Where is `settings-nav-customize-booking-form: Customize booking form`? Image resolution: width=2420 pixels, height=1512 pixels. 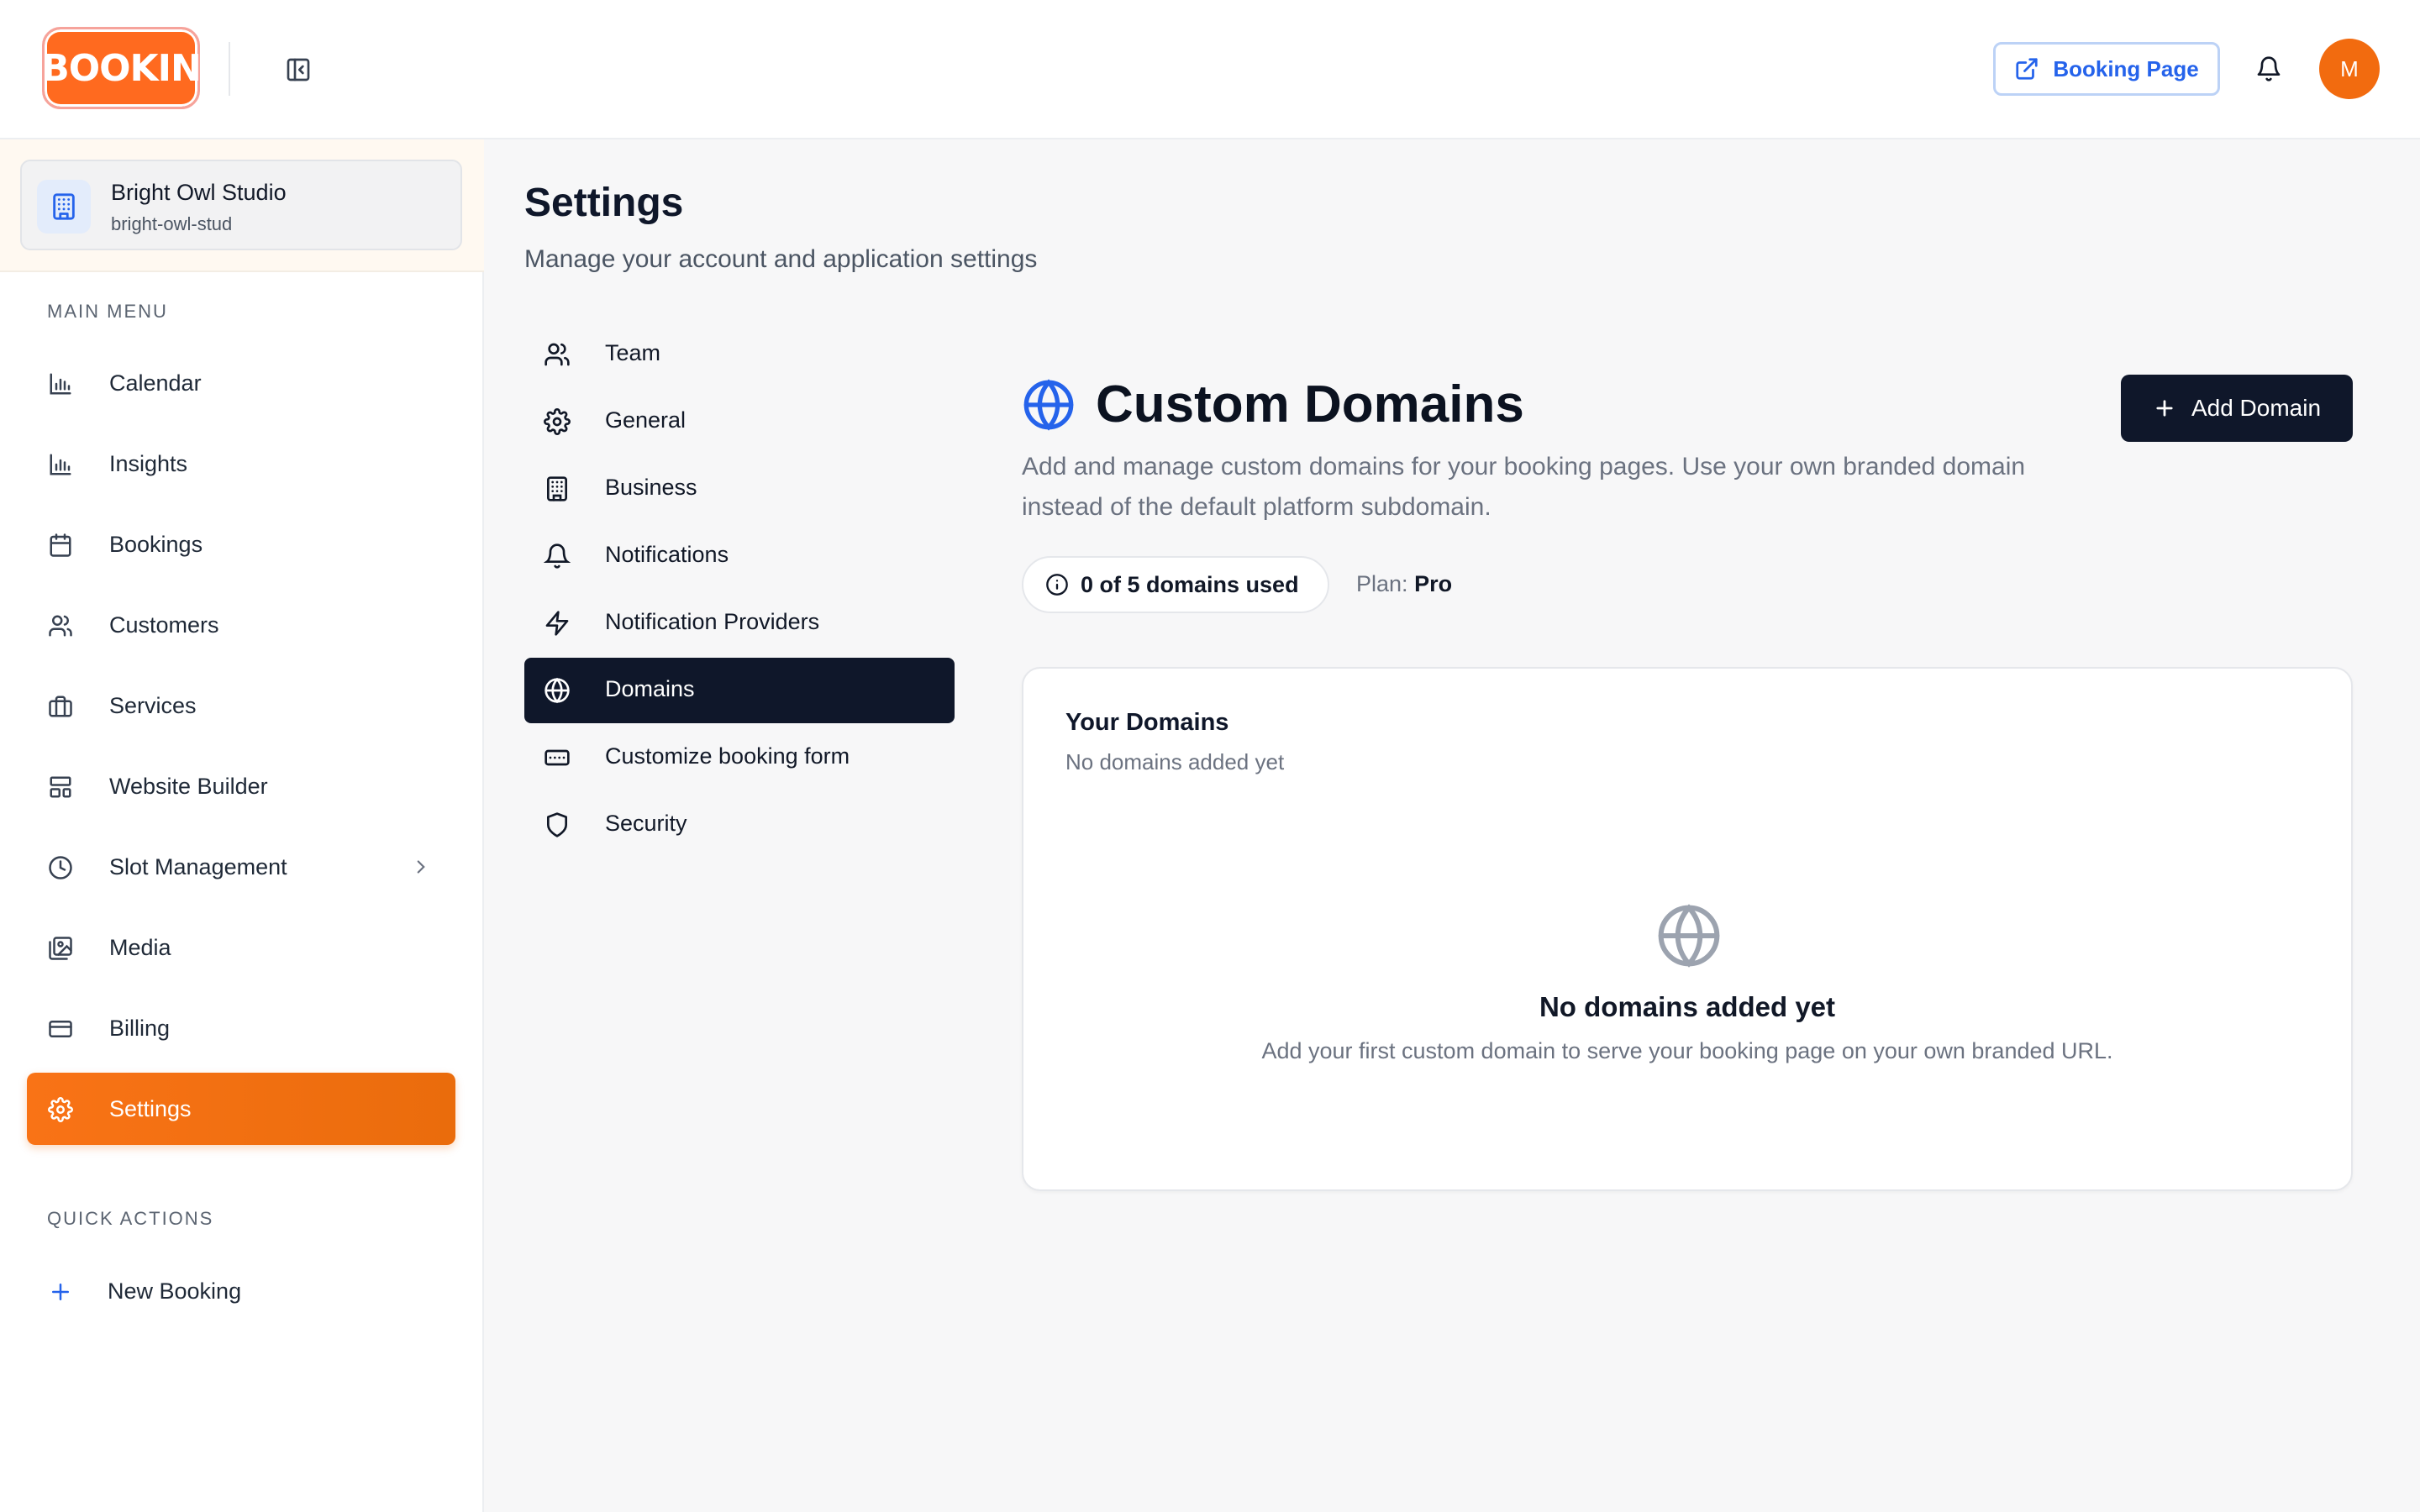 settings-nav-customize-booking-form: Customize booking form is located at coordinates (739, 757).